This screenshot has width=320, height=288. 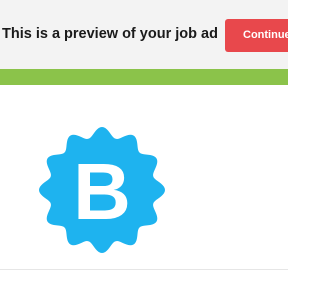 I want to click on preview-notice: This is a preview of your job ad, so click(x=110, y=34).